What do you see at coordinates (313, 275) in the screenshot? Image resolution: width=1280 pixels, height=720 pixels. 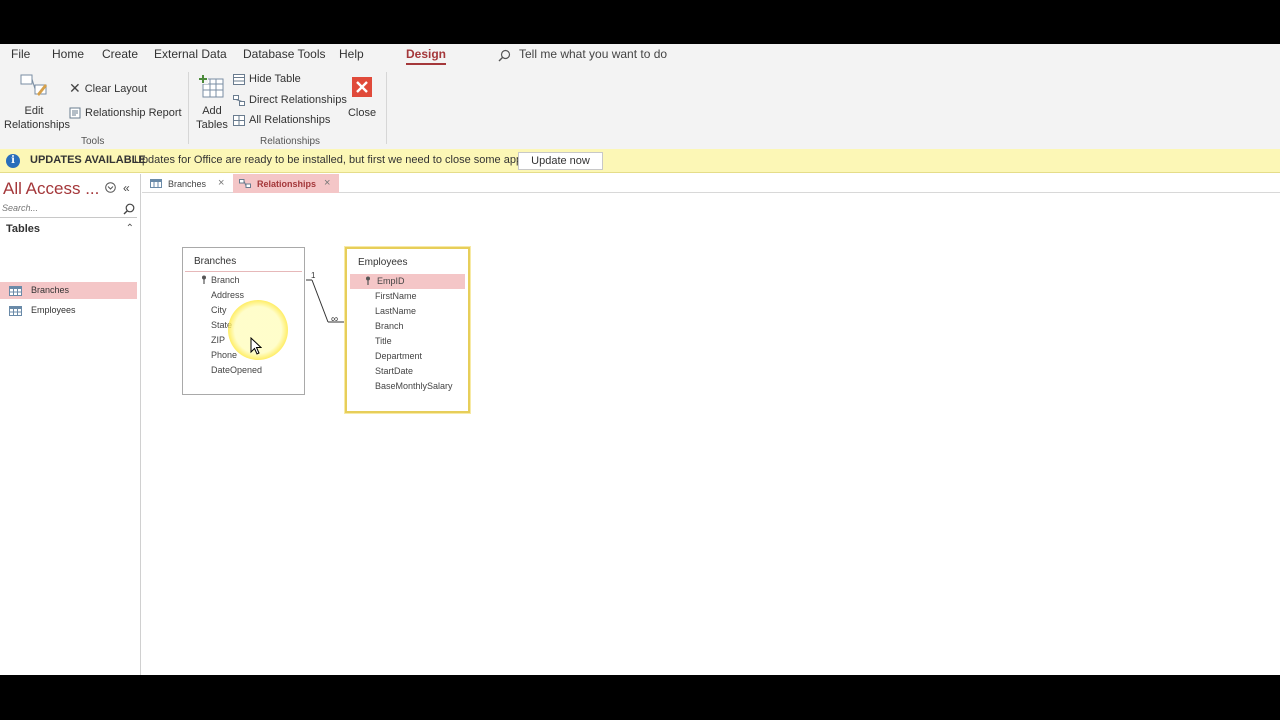 I see `relationship-one-label: 1` at bounding box center [313, 275].